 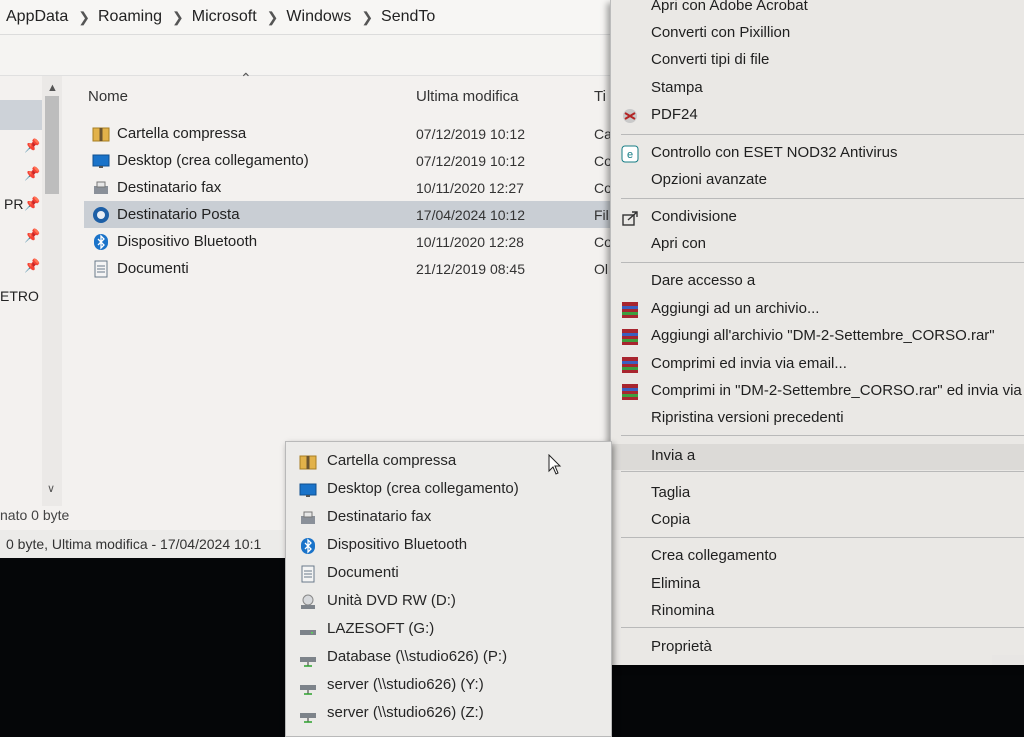 What do you see at coordinates (101, 215) in the screenshot?
I see `mail-icon` at bounding box center [101, 215].